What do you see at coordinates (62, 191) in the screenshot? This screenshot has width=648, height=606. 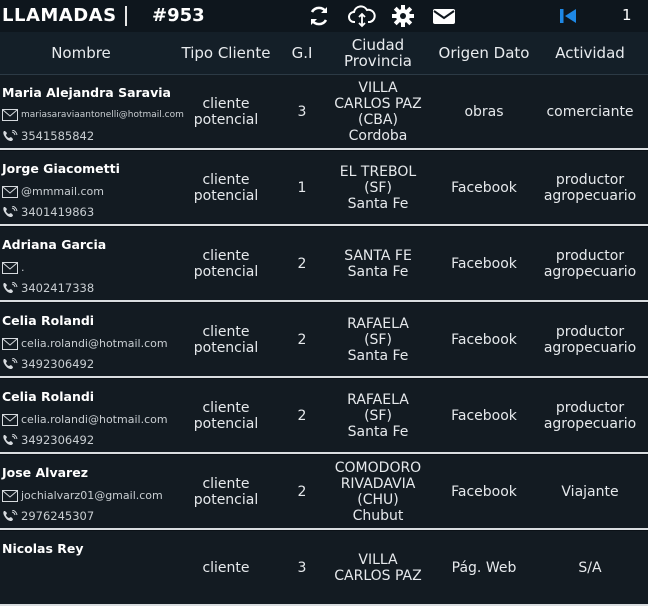 I see `email-text: @mmmail.com` at bounding box center [62, 191].